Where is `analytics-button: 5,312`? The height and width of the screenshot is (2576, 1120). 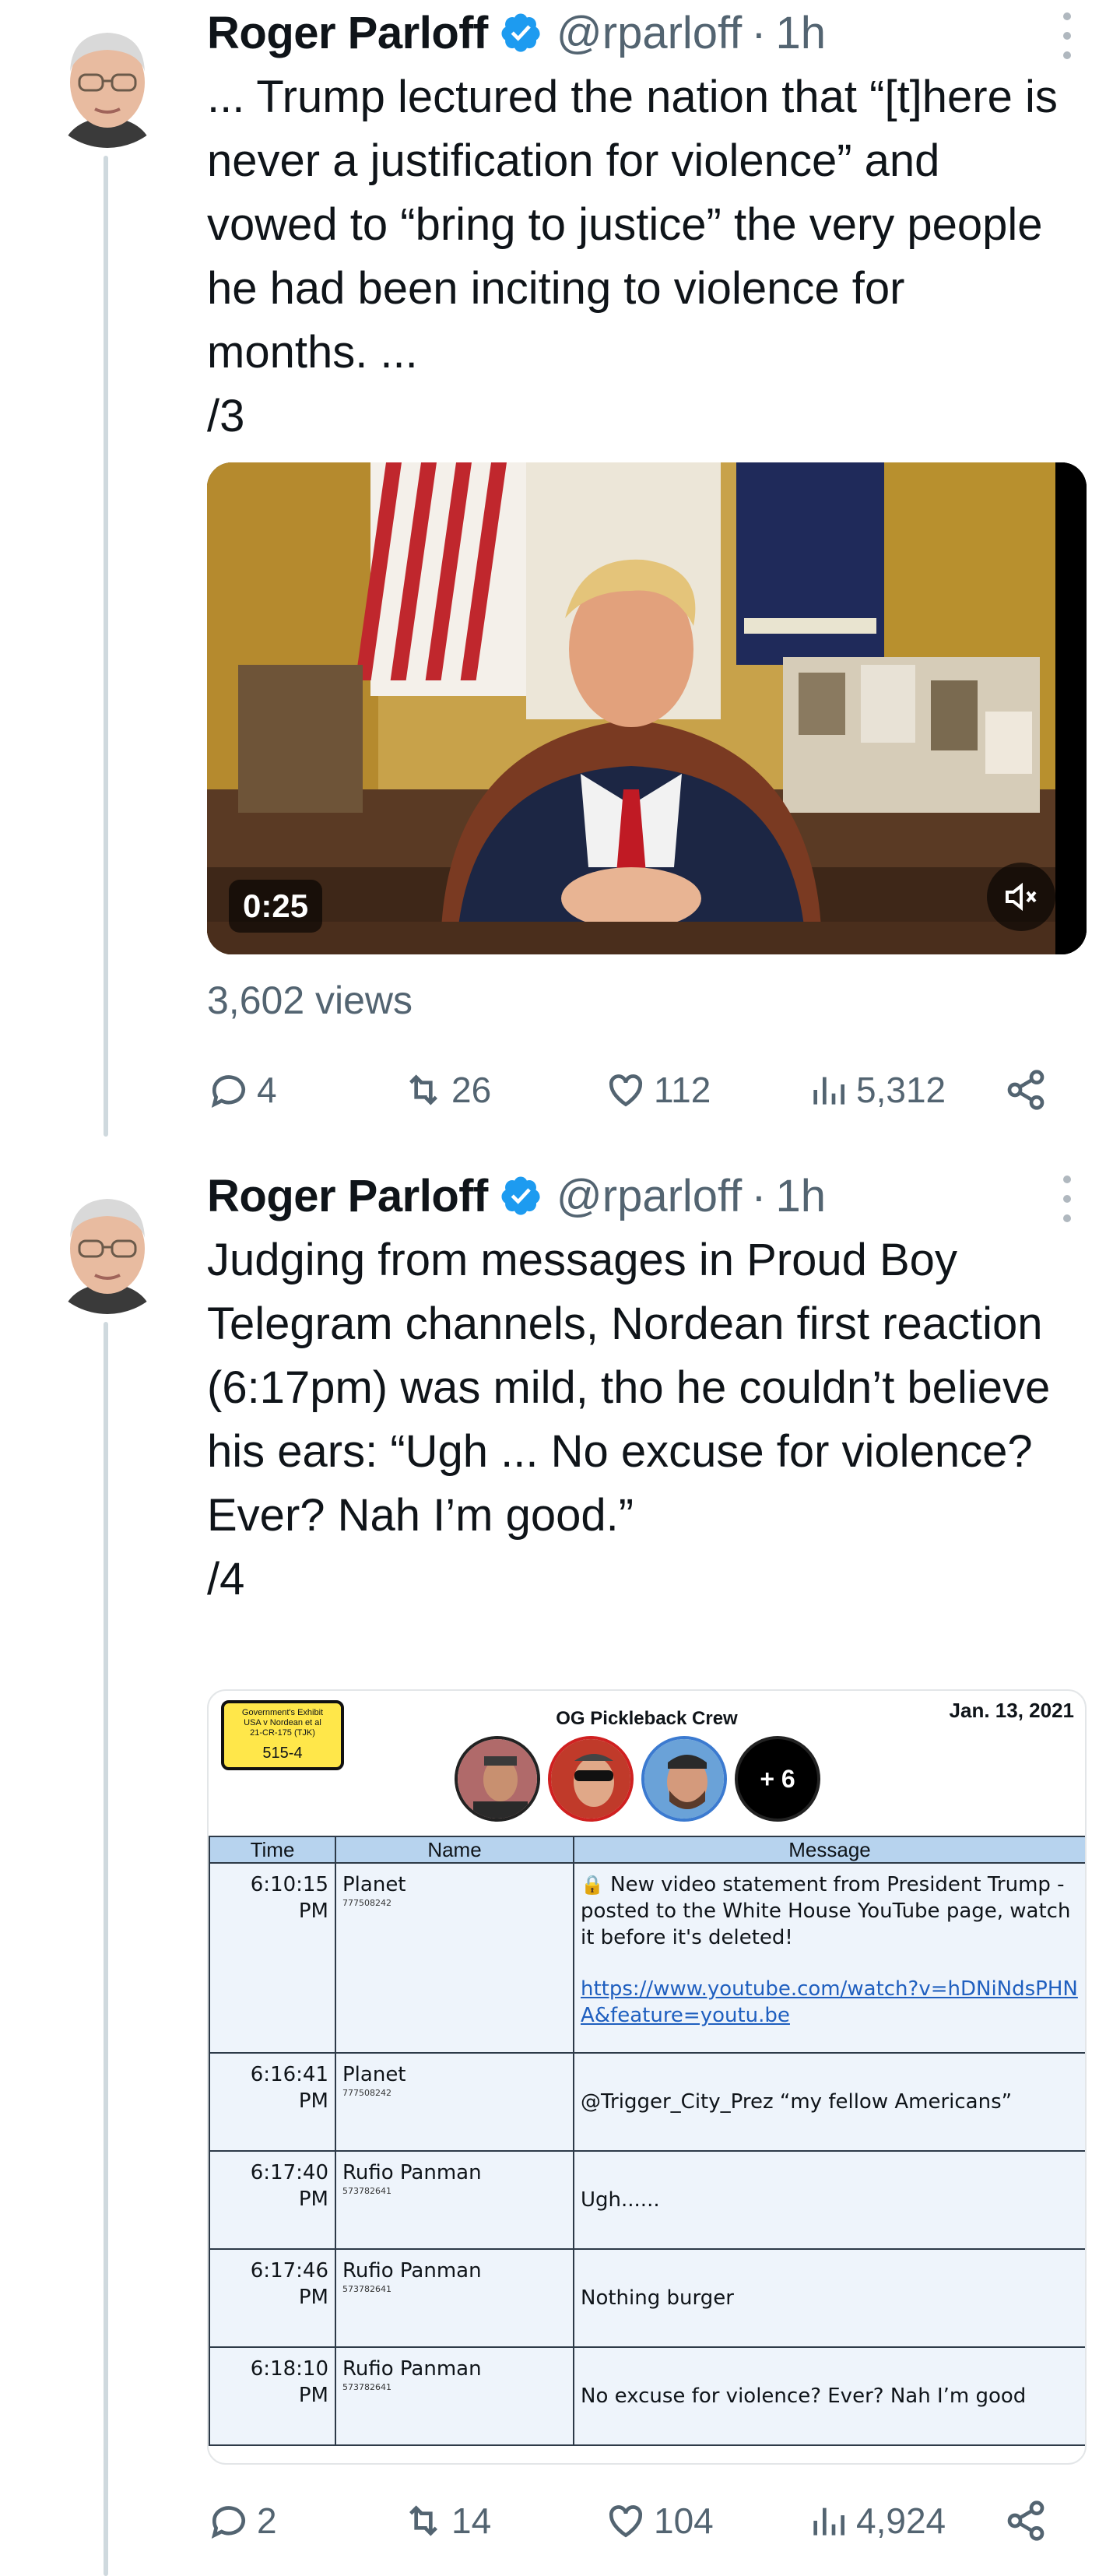
analytics-button: 5,312 is located at coordinates (876, 1090).